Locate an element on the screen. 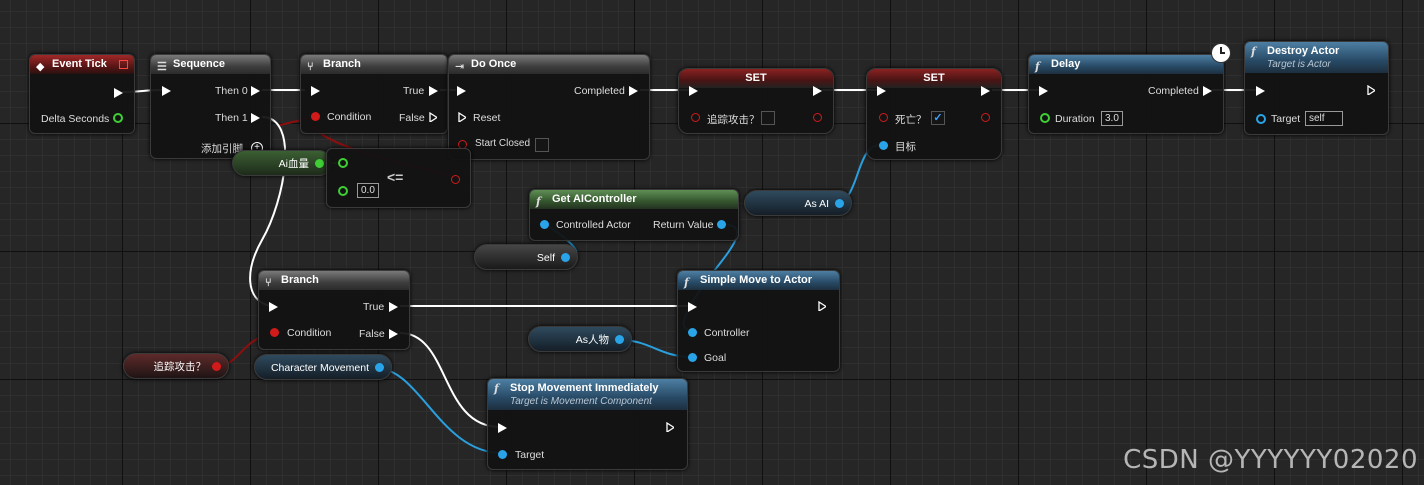 Image resolution: width=1424 pixels, height=485 pixels. as-person-variable: As人物 is located at coordinates (580, 339).